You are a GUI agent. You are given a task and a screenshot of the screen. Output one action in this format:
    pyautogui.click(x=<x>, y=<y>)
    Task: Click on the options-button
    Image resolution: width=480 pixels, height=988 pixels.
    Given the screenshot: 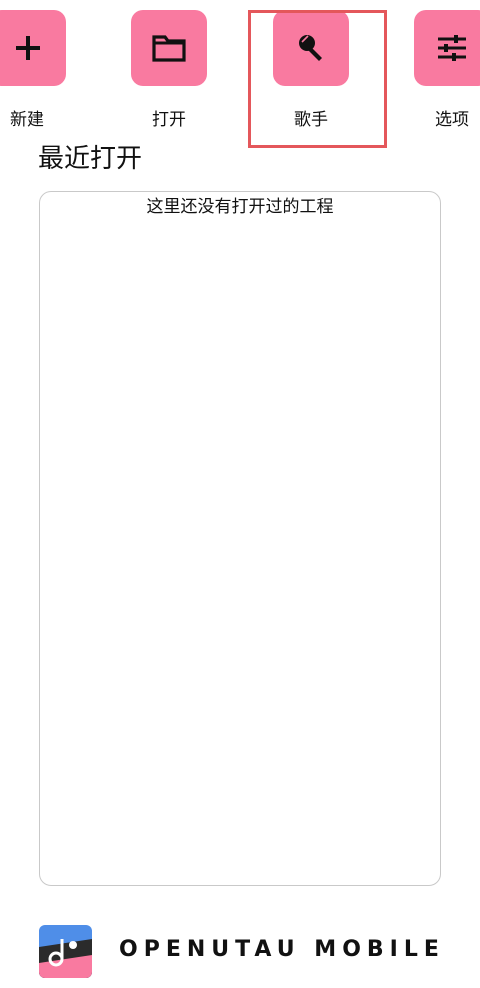 What is the action you would take?
    pyautogui.click(x=447, y=48)
    